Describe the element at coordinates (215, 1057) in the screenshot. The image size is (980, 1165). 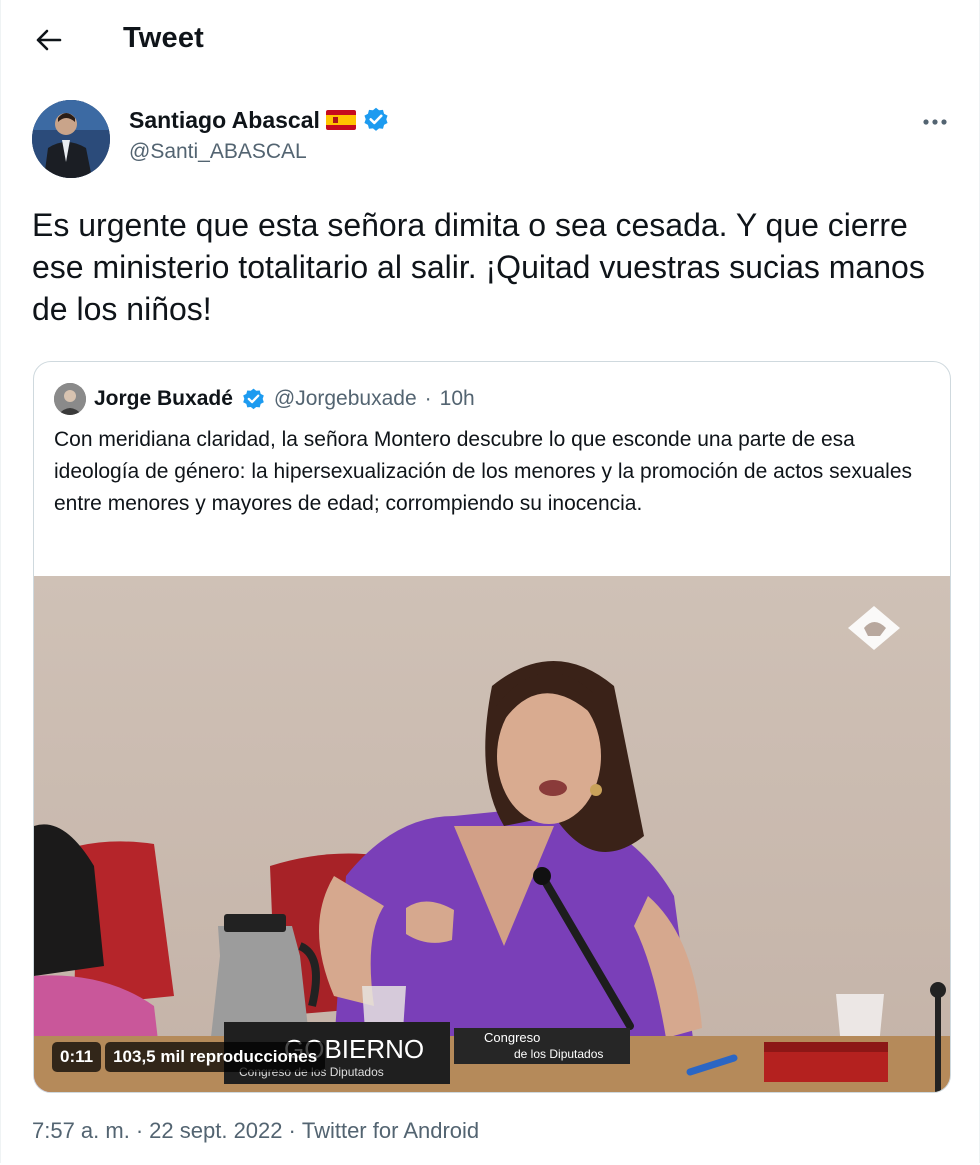
I see `video-views-badge: 103,5 mil reproducciones` at that location.